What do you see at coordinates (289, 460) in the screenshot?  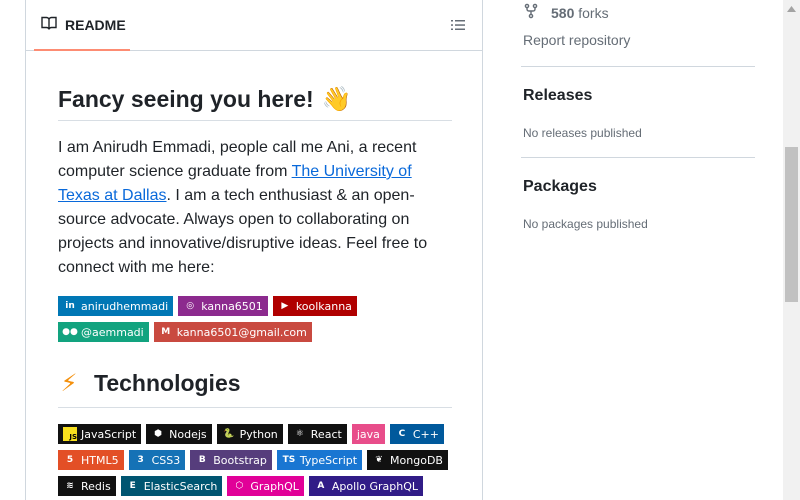 I see `badge-logo-icon: TS` at bounding box center [289, 460].